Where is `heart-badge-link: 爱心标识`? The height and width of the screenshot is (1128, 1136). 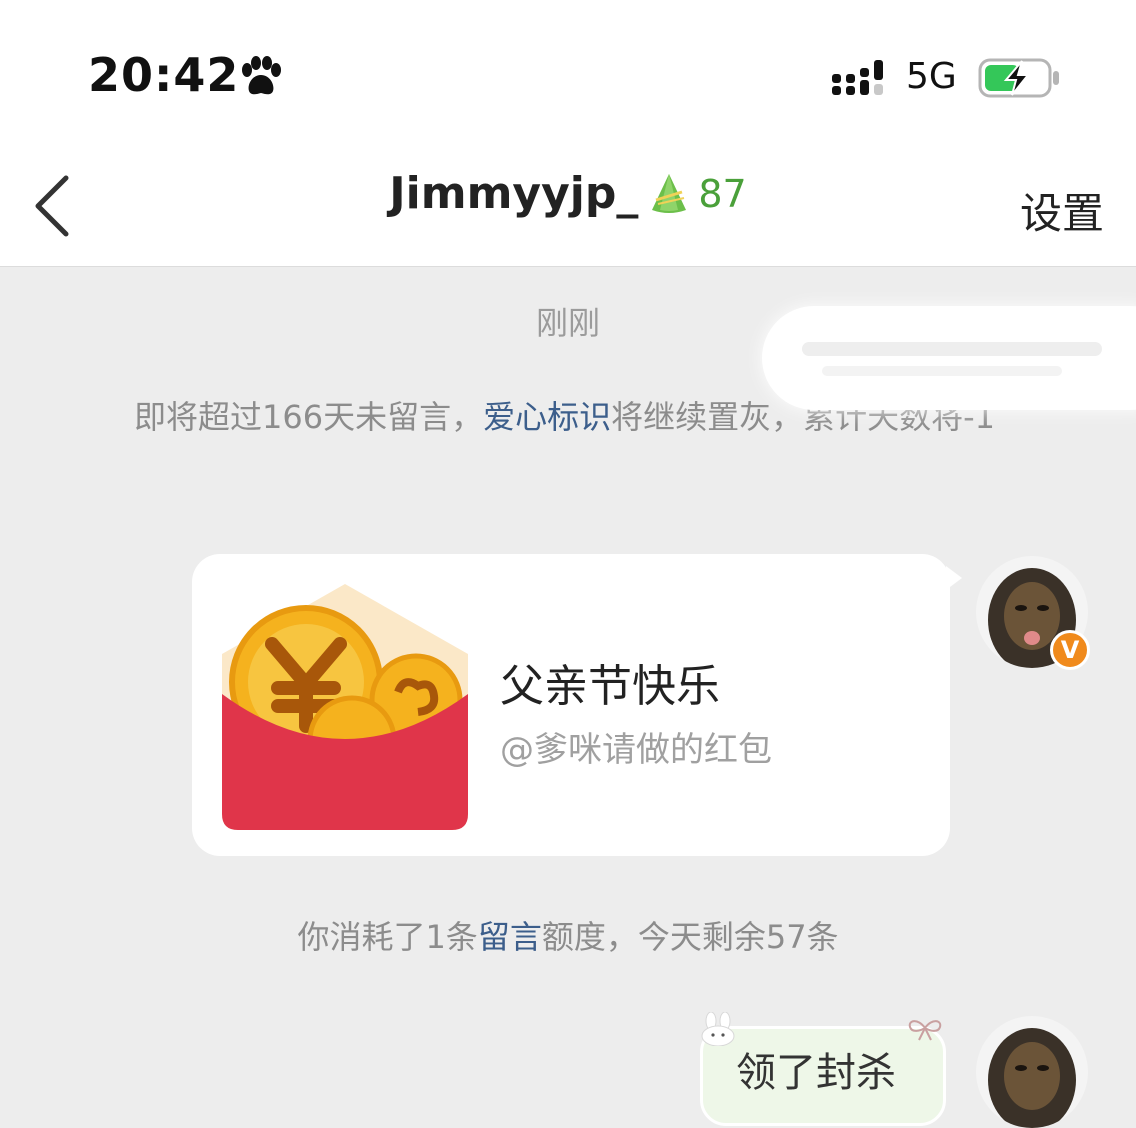 heart-badge-link: 爱心标识 is located at coordinates (547, 417).